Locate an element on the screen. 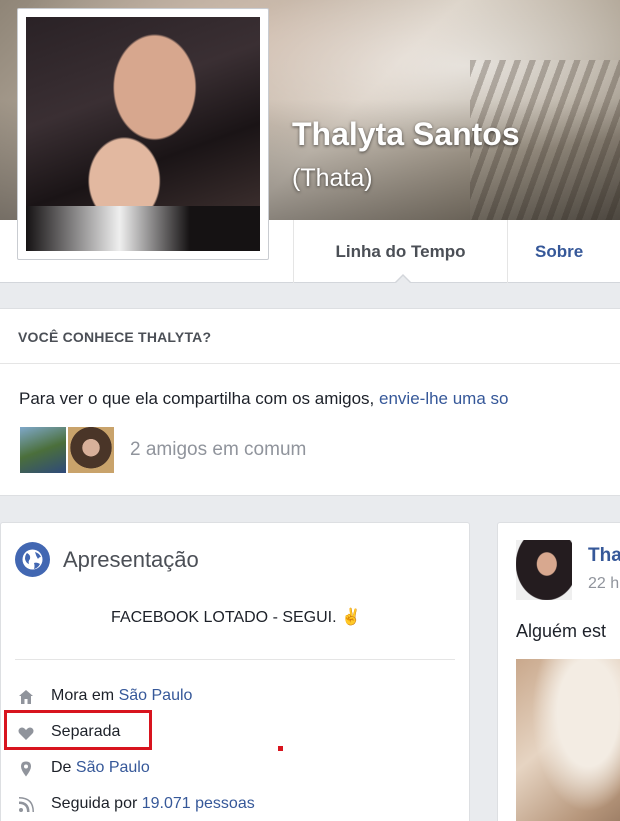  city-link: São Paulo is located at coordinates (156, 695).